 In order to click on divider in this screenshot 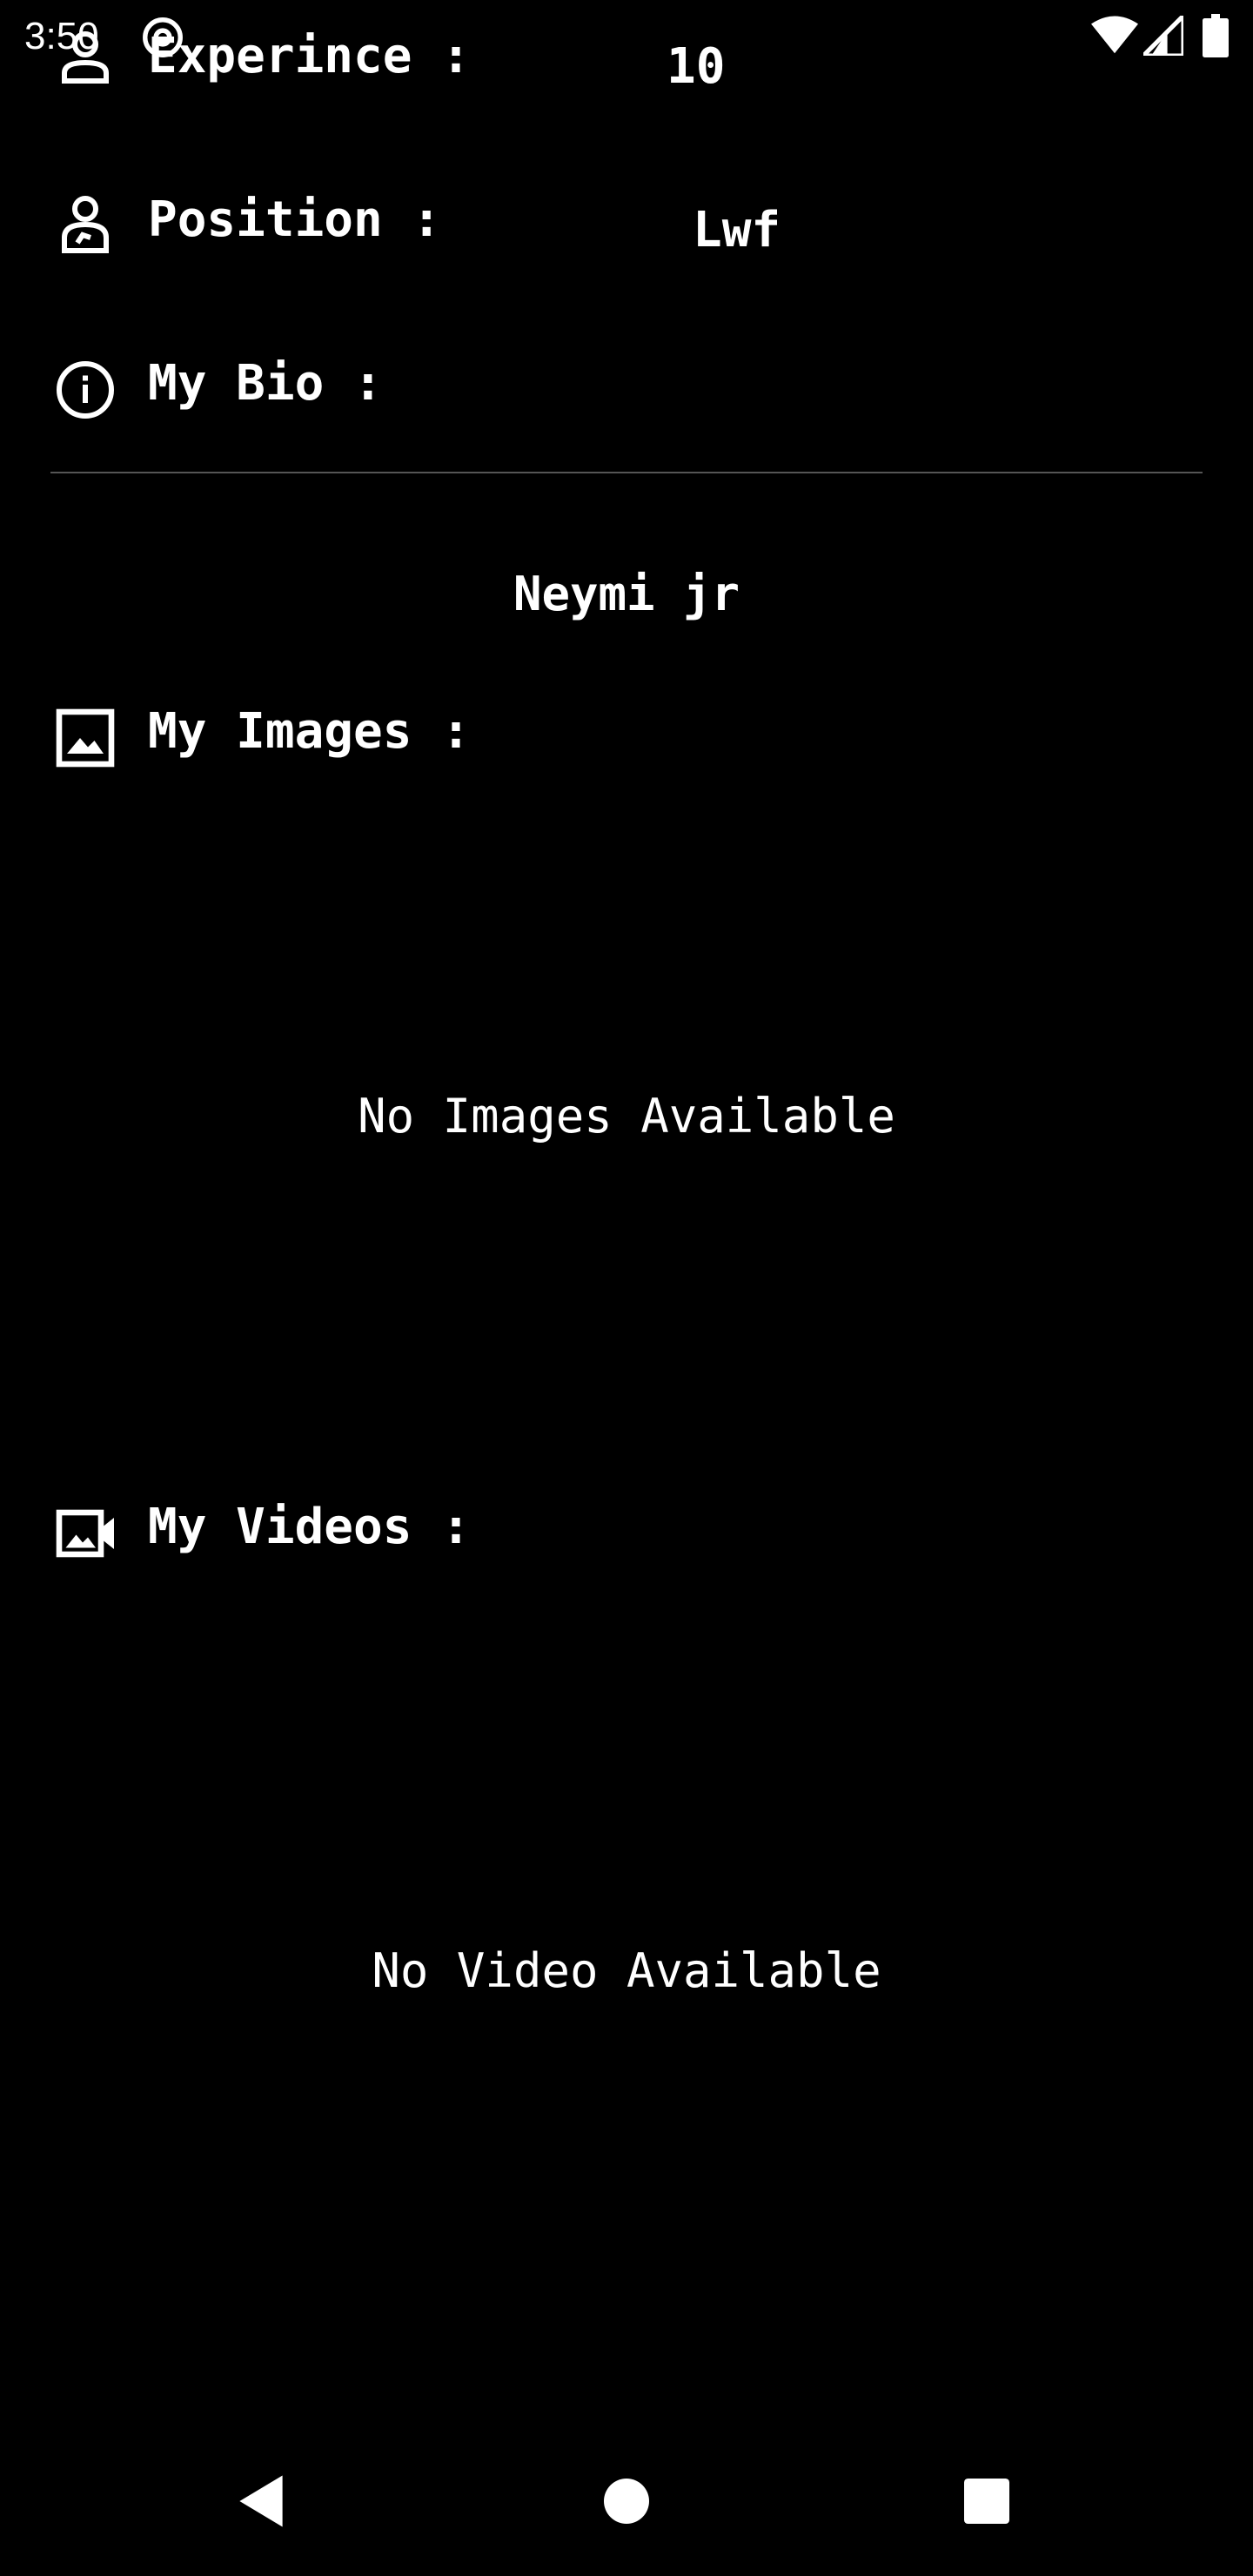, I will do `click(626, 472)`.